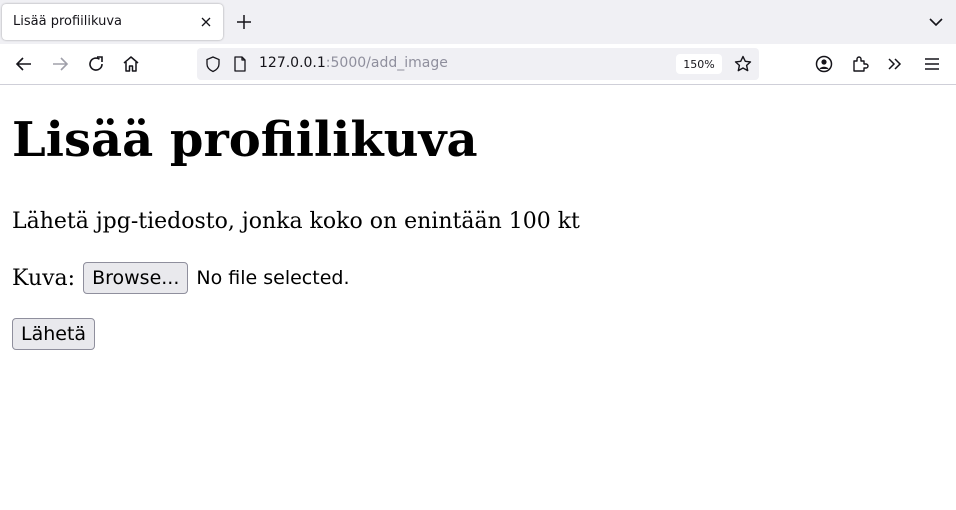 Image resolution: width=956 pixels, height=510 pixels. I want to click on reload-icon, so click(96, 64).